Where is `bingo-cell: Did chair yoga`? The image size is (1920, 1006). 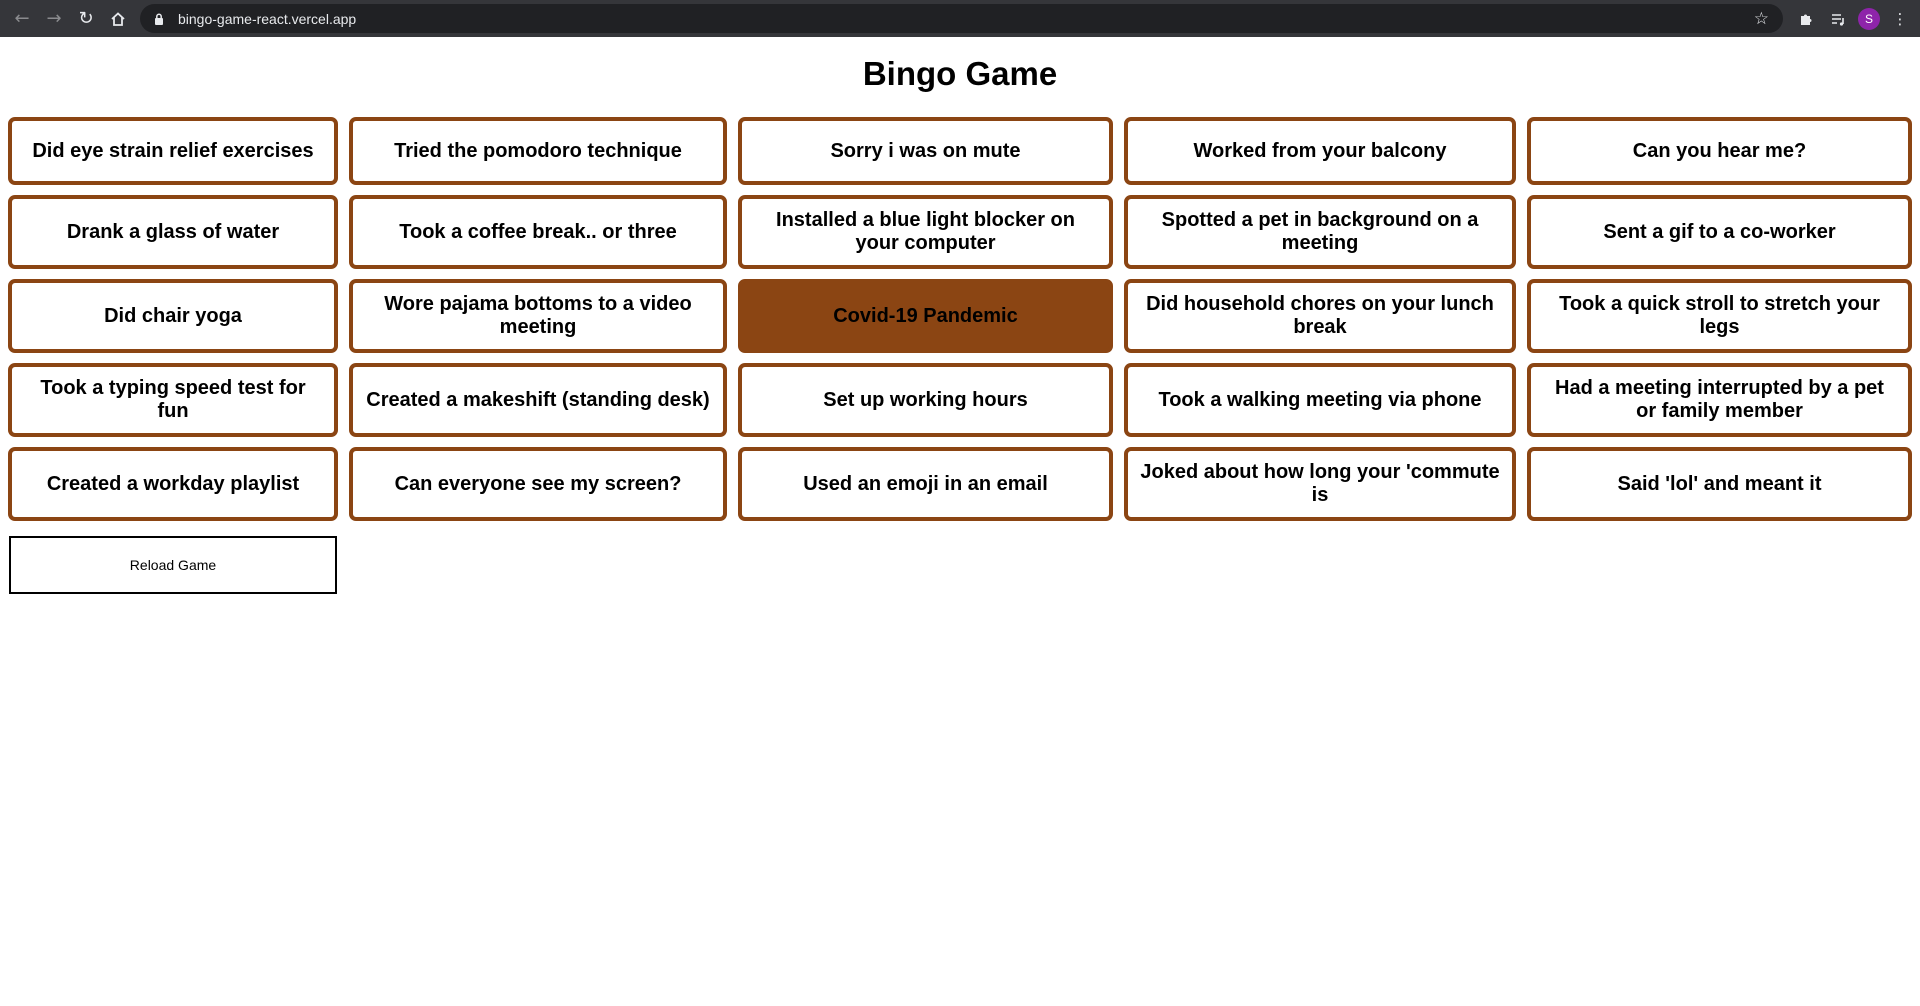
bingo-cell: Did chair yoga is located at coordinates (173, 316).